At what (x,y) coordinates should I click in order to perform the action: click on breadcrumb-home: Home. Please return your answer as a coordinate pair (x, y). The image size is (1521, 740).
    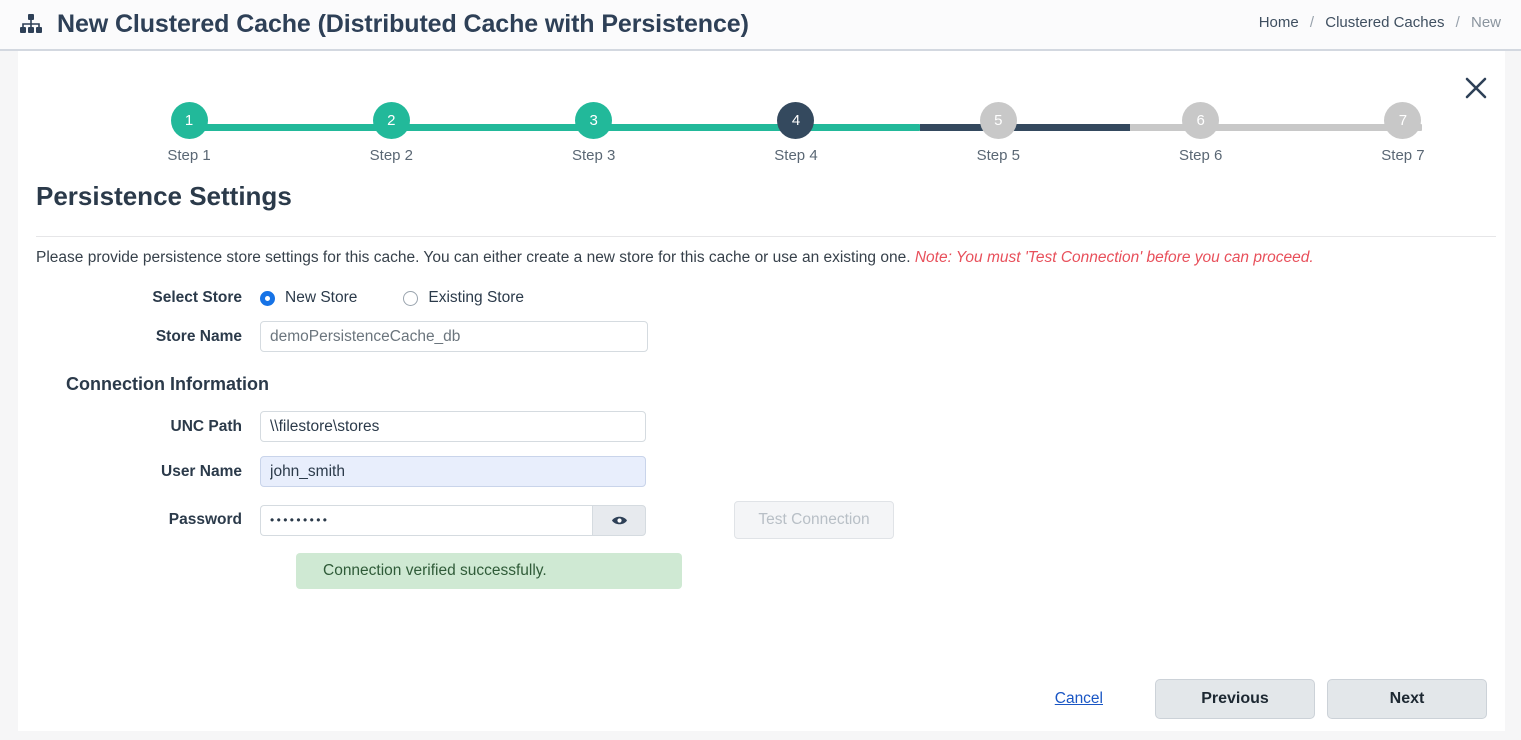
    Looking at the image, I should click on (1279, 22).